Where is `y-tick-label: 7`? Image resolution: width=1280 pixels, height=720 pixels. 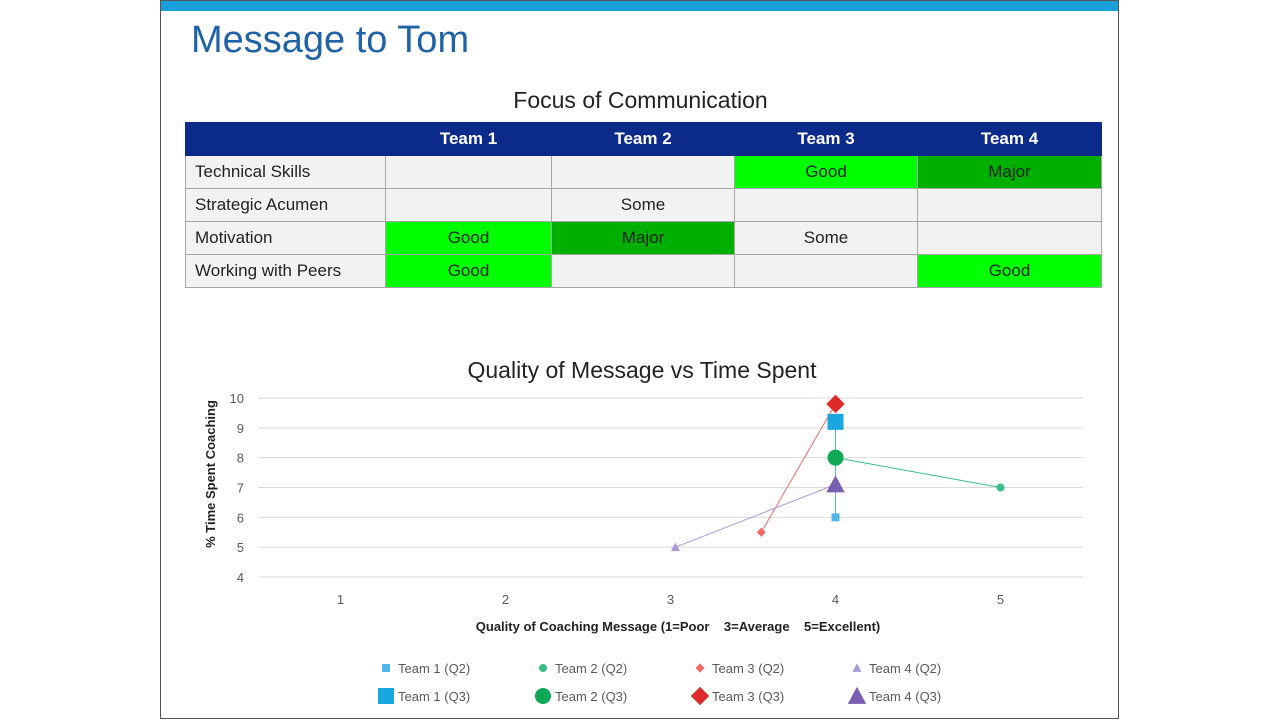 y-tick-label: 7 is located at coordinates (240, 488).